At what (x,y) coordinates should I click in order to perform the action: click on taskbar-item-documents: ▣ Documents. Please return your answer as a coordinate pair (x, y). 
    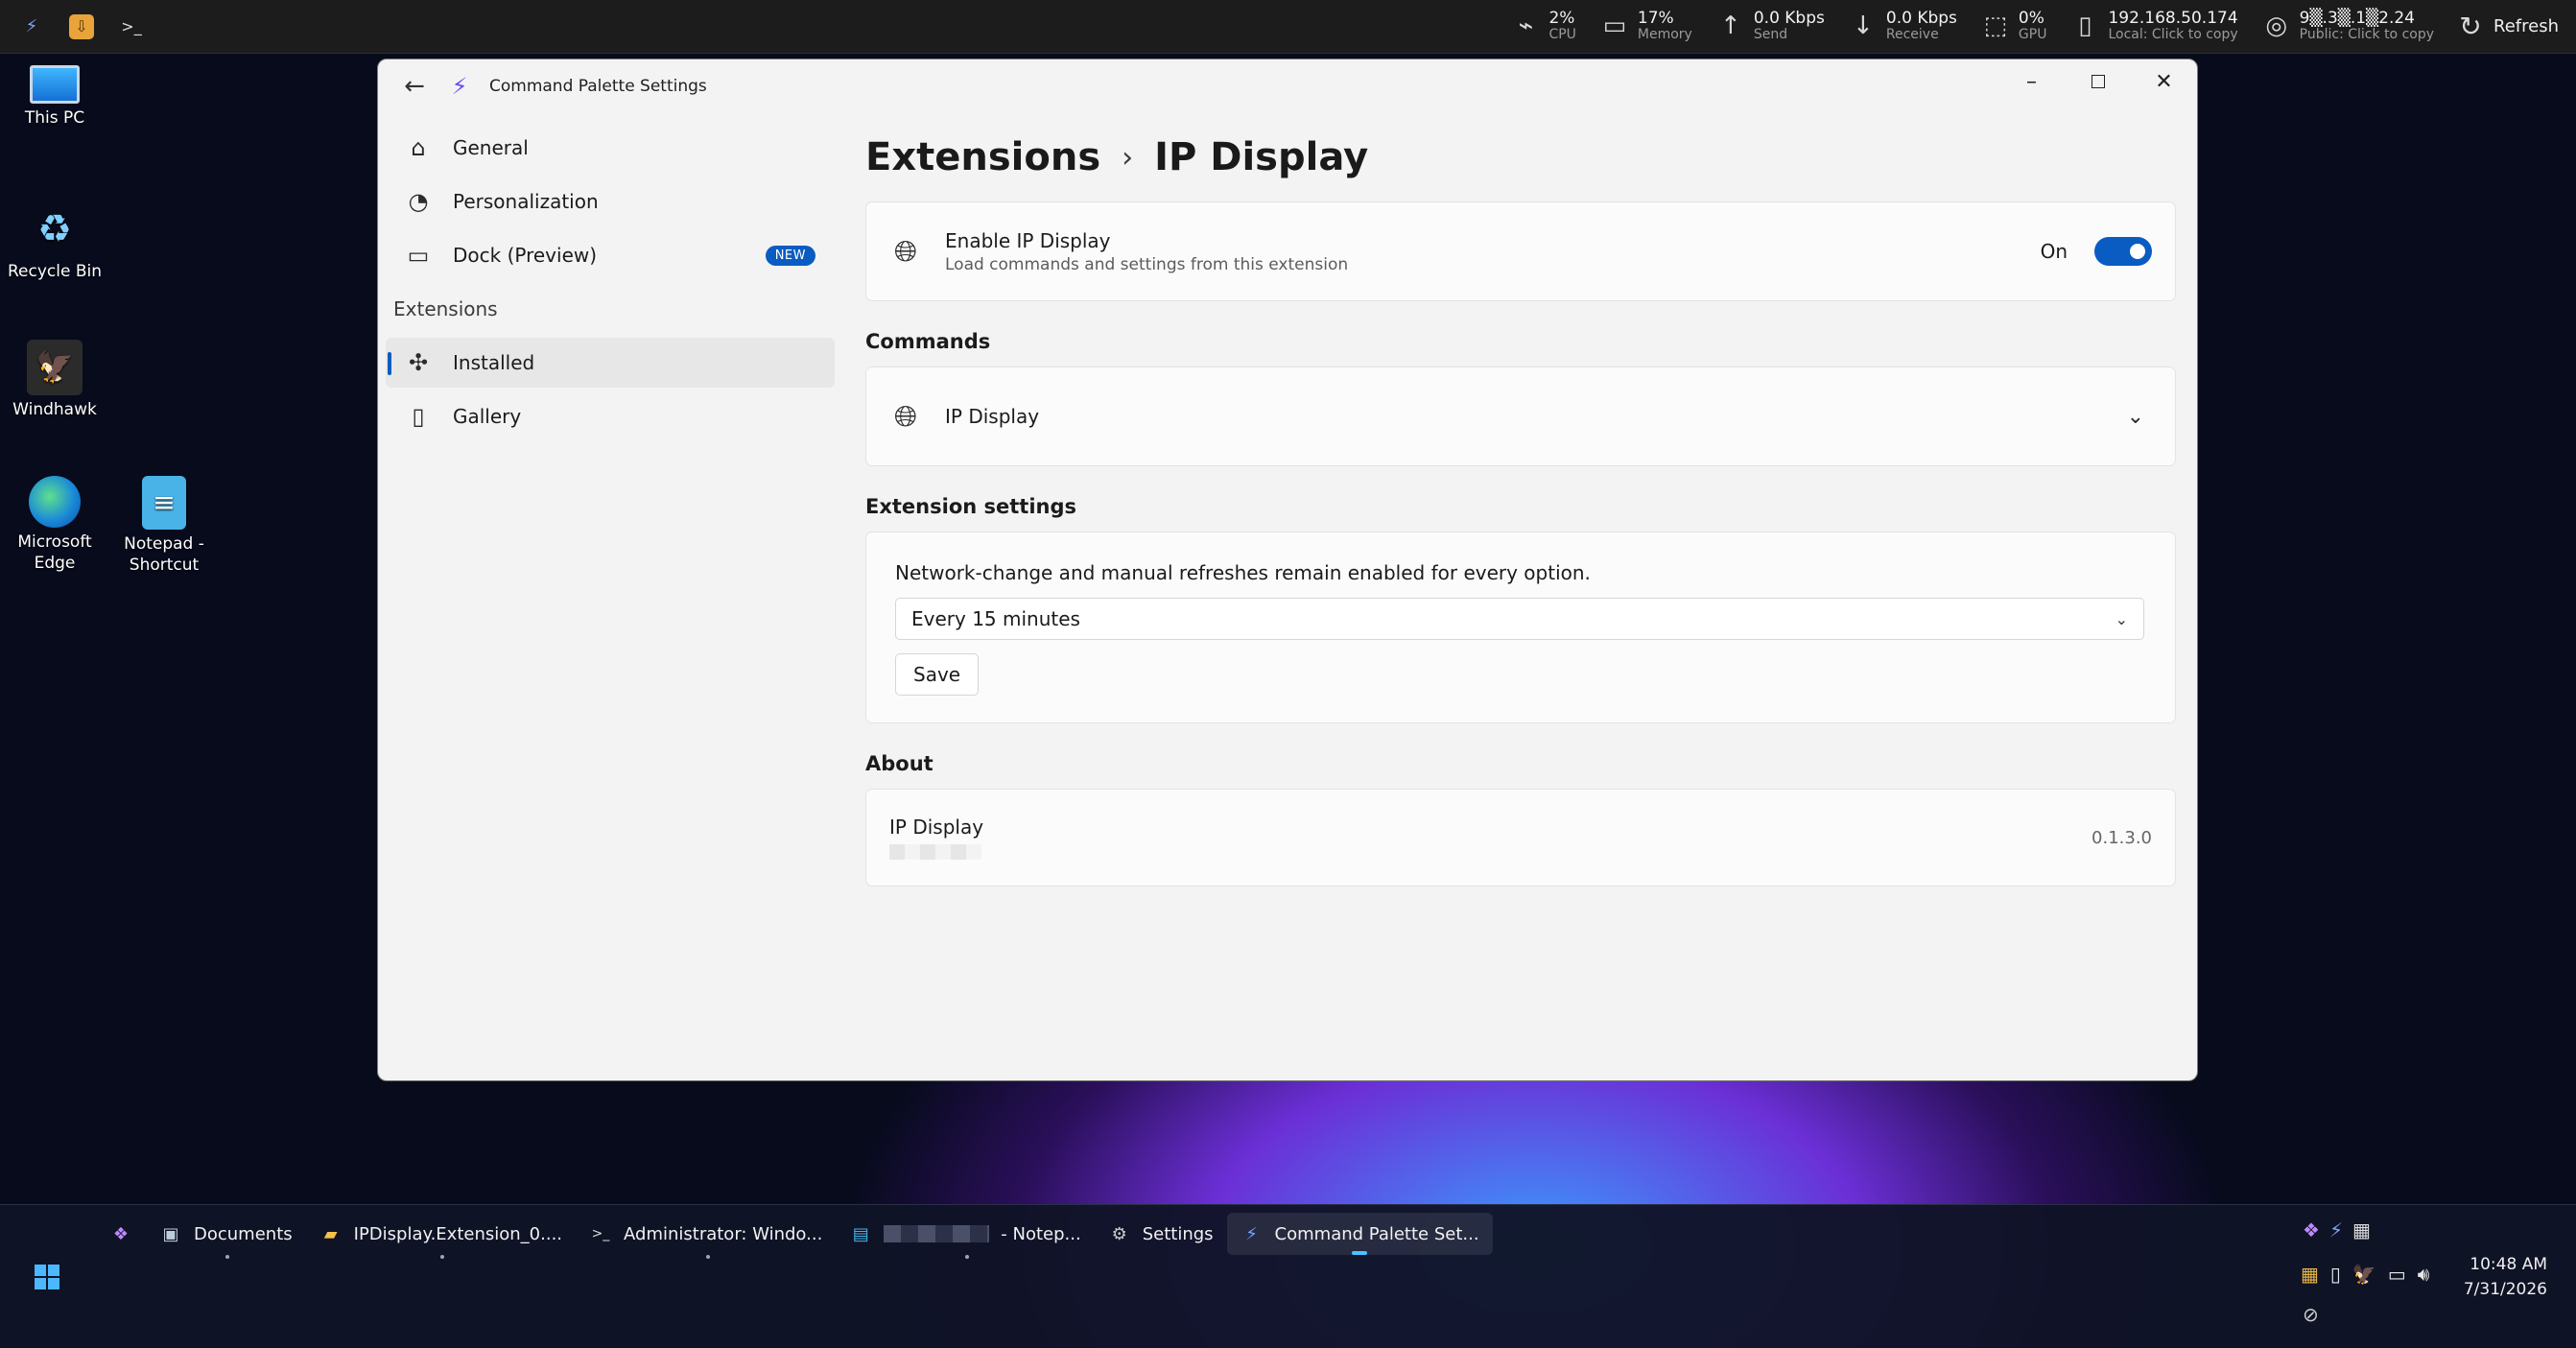
    Looking at the image, I should click on (226, 1236).